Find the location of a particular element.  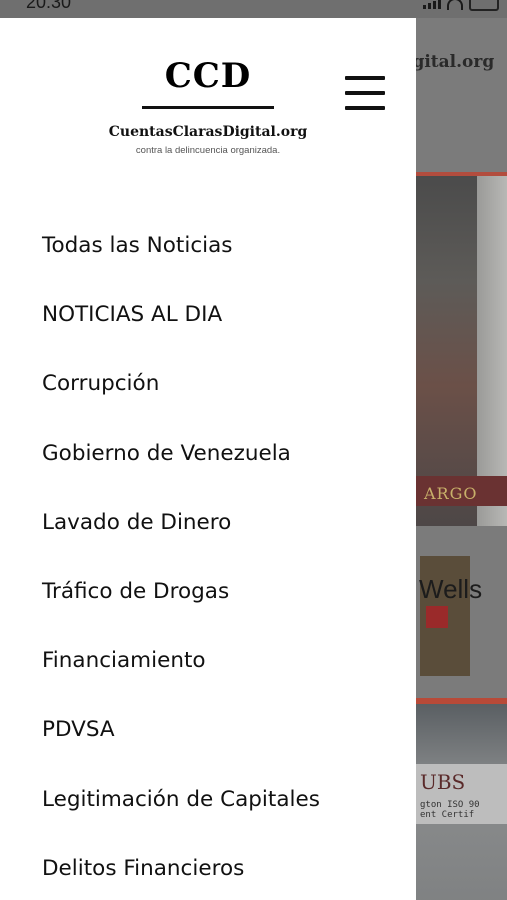

menu-item-lavado-de-dinero: Lavado de Dinero is located at coordinates (208, 522).